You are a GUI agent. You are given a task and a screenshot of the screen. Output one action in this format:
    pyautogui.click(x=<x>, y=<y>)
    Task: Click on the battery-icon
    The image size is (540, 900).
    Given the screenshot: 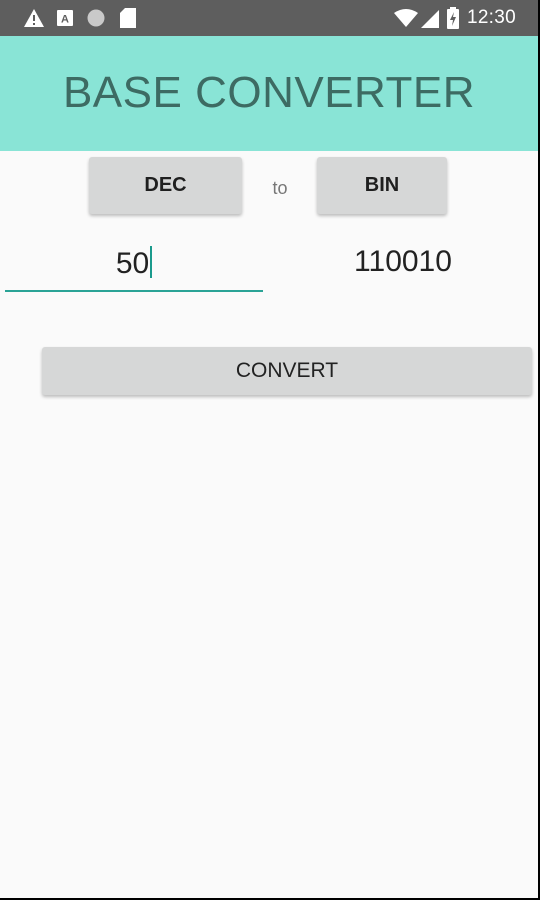 What is the action you would take?
    pyautogui.click(x=453, y=20)
    